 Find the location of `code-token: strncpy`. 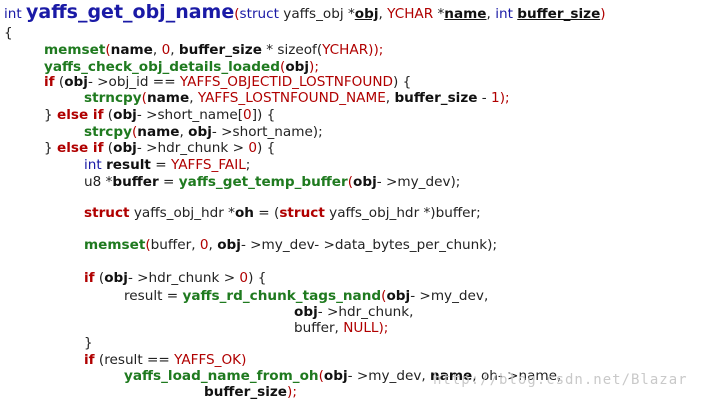

code-token: strncpy is located at coordinates (113, 98).